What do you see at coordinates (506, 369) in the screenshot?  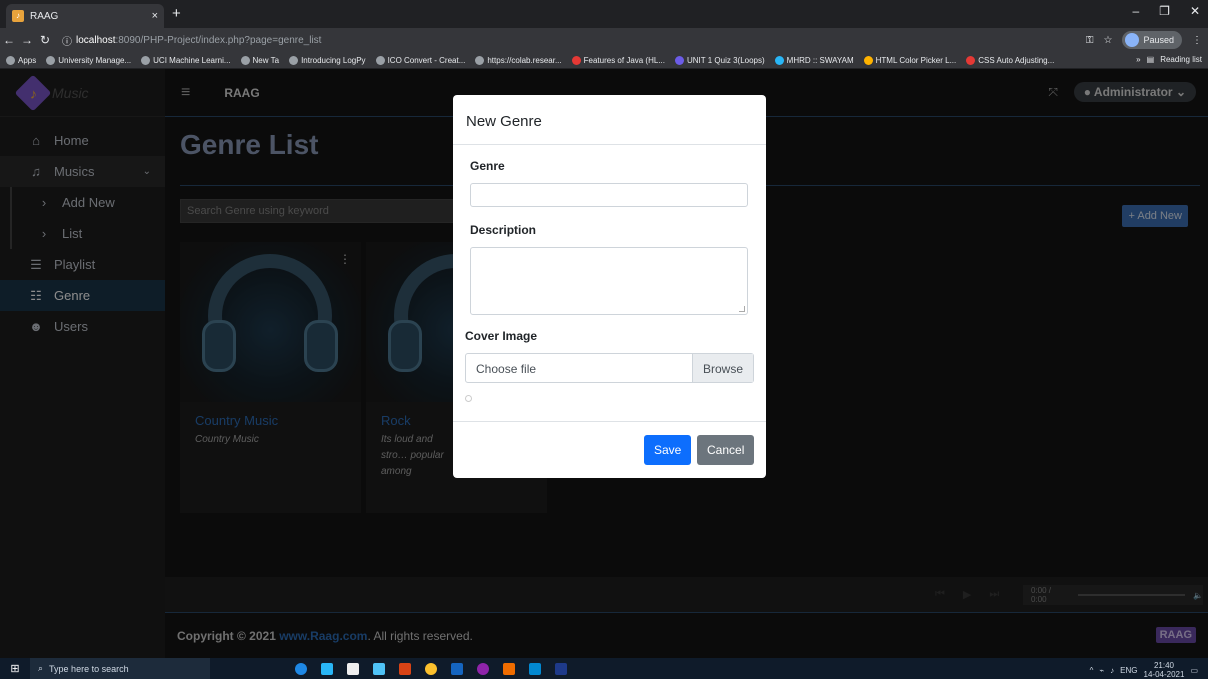 I see `file-placeholder: Choose file` at bounding box center [506, 369].